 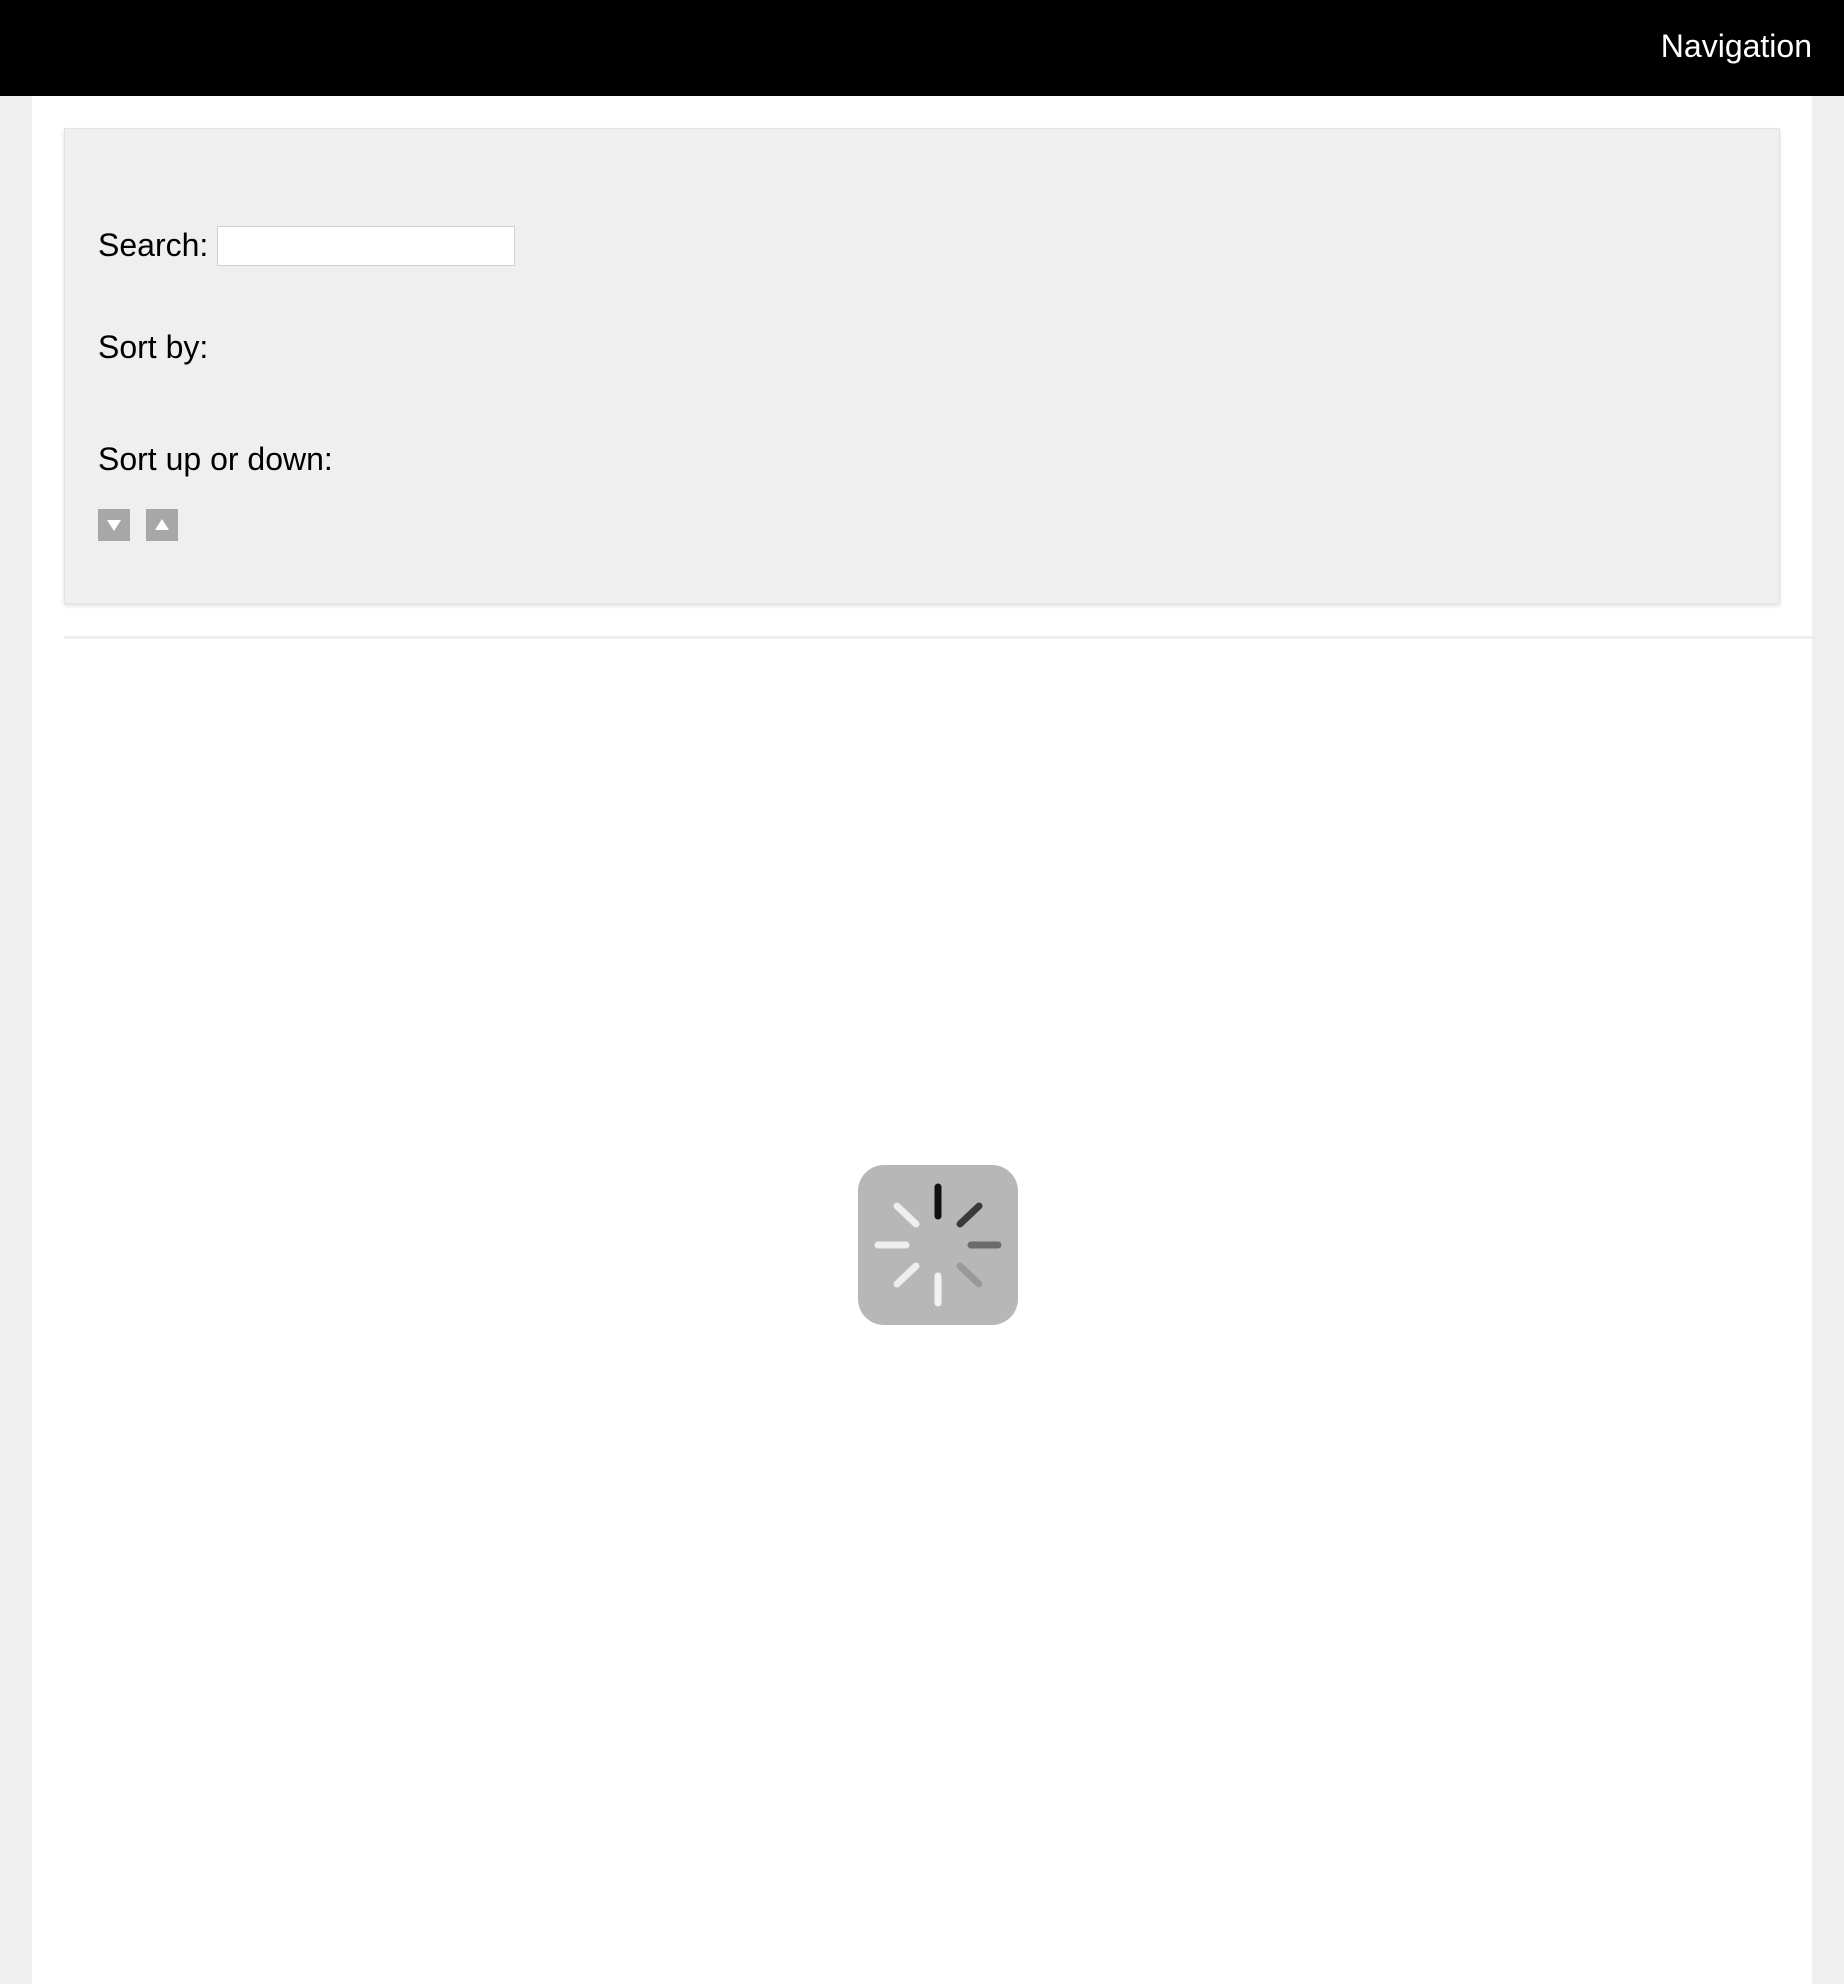 I want to click on search-label: Search:, so click(x=153, y=245).